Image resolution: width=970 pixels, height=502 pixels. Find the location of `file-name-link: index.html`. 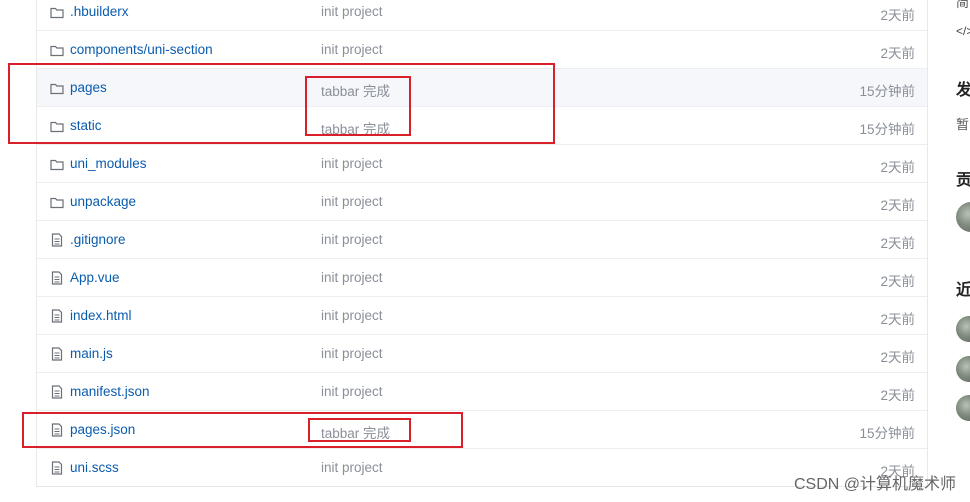

file-name-link: index.html is located at coordinates (101, 315).